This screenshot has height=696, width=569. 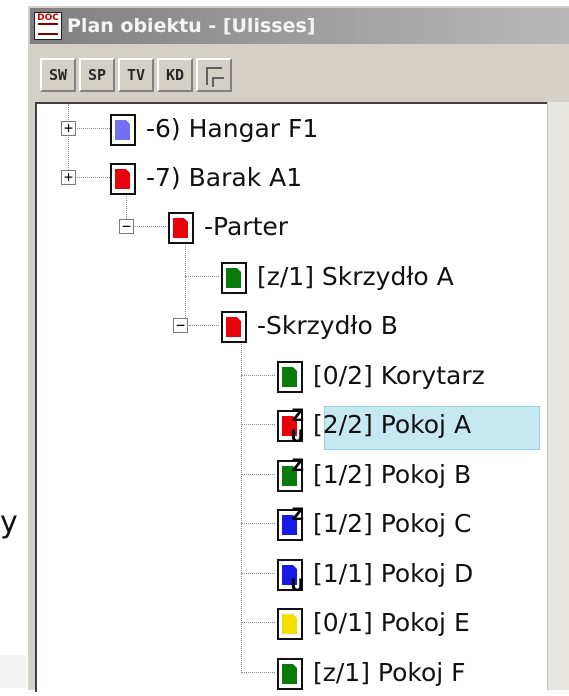 What do you see at coordinates (290, 426) in the screenshot?
I see `red-document-icon: ZU` at bounding box center [290, 426].